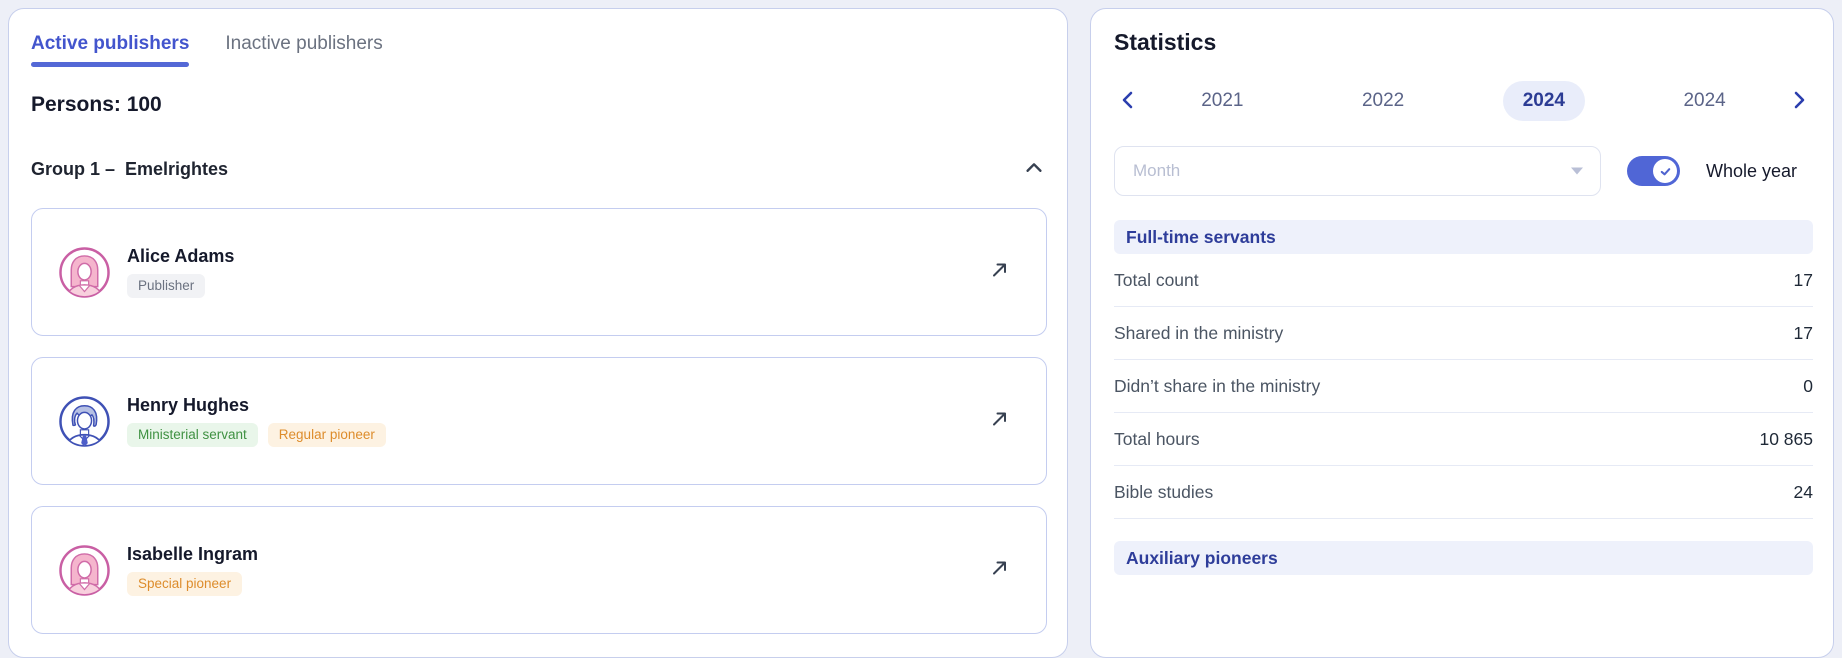 The image size is (1842, 658). I want to click on year-navigator: 2021 2022 2024 2024, so click(1463, 101).